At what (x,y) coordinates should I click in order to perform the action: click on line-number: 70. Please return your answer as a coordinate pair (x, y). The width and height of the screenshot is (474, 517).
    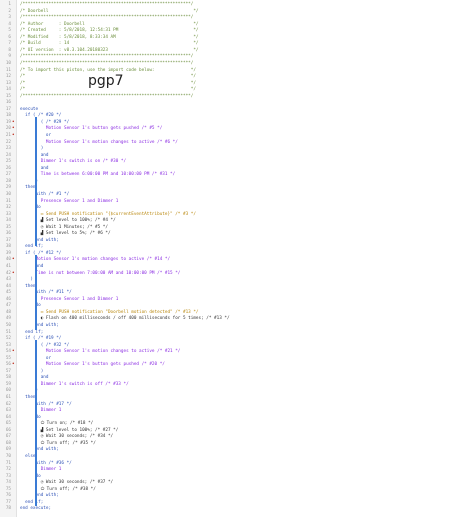
    Looking at the image, I should click on (8, 456).